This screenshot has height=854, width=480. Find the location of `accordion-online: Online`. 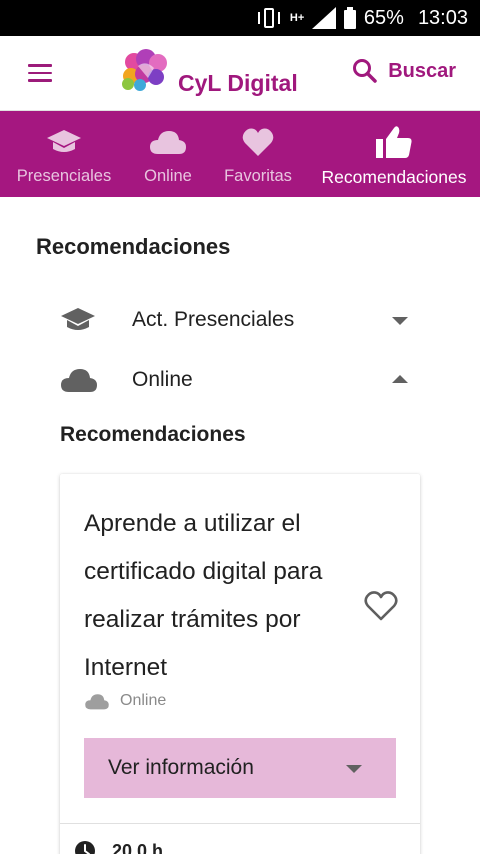

accordion-online: Online is located at coordinates (240, 380).